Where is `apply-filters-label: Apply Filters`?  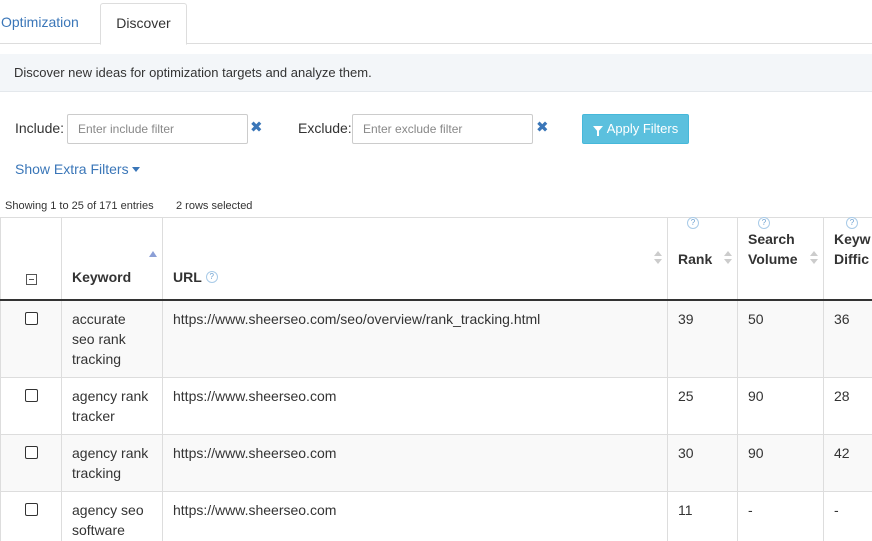
apply-filters-label: Apply Filters is located at coordinates (642, 128).